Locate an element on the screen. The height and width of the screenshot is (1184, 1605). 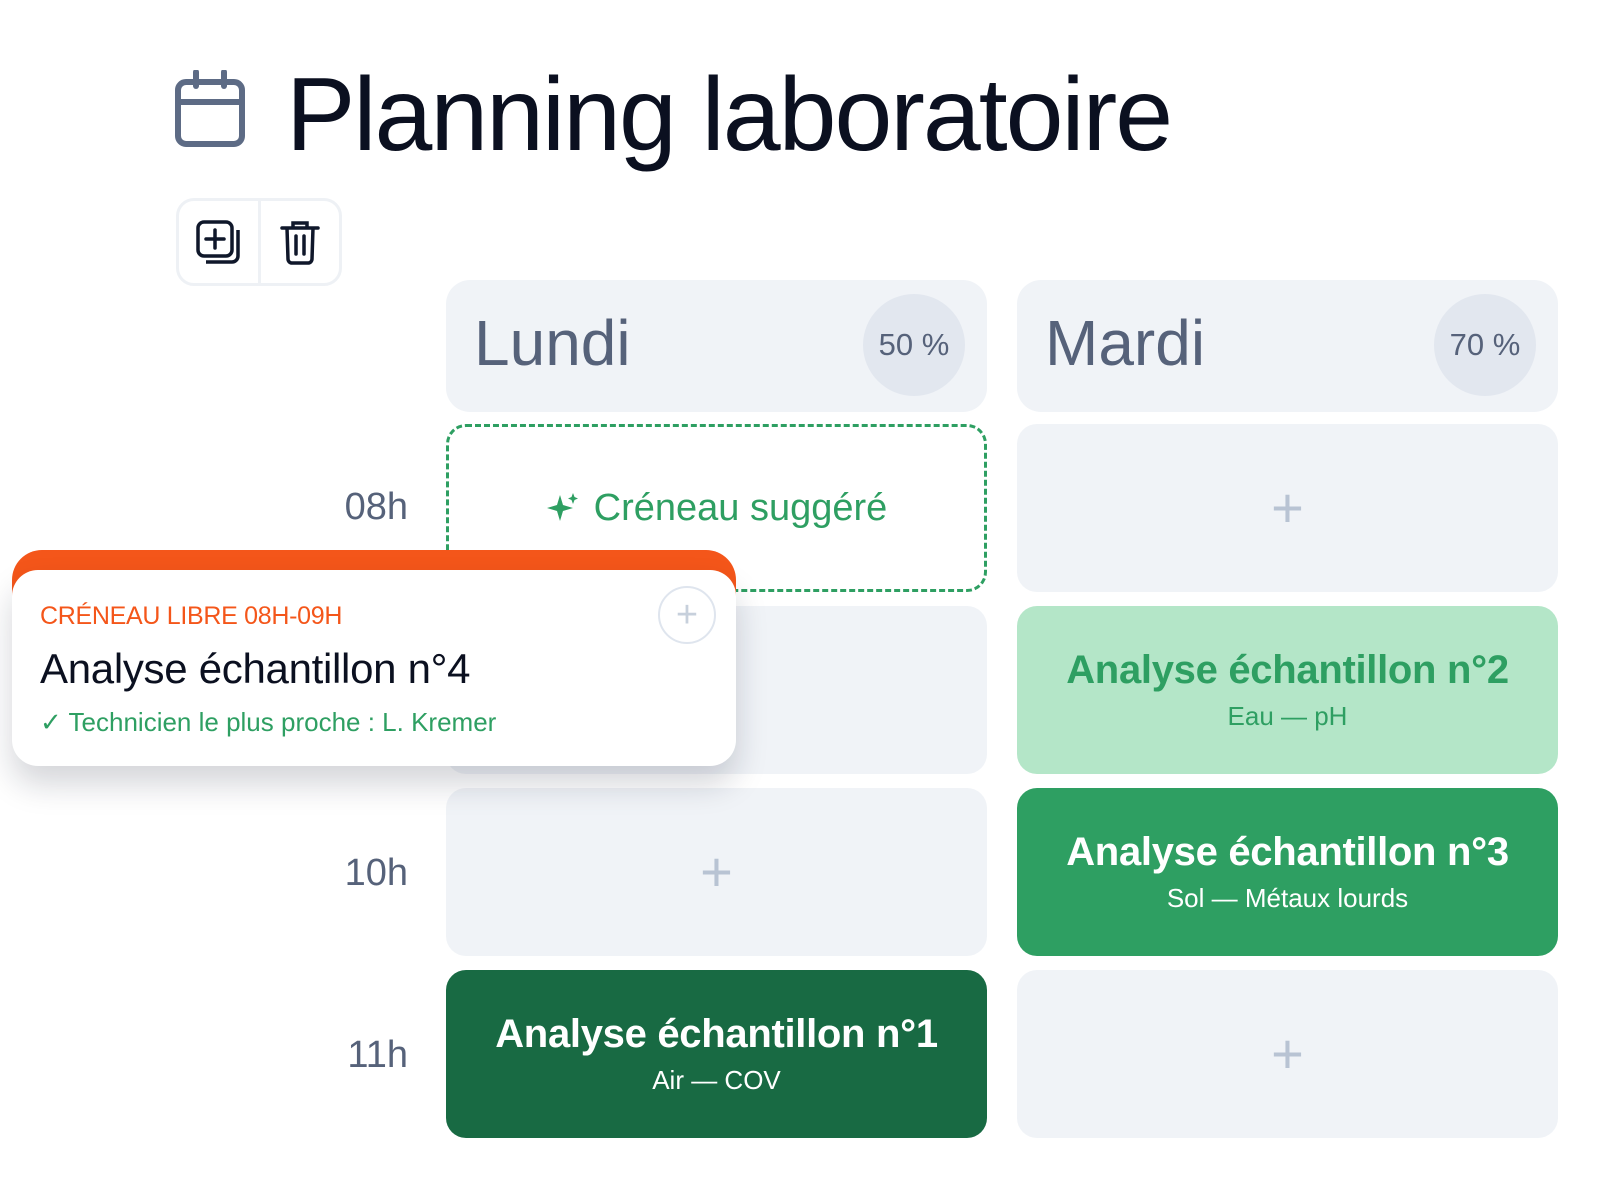
event-subtitle: Eau — pH is located at coordinates (1287, 716).